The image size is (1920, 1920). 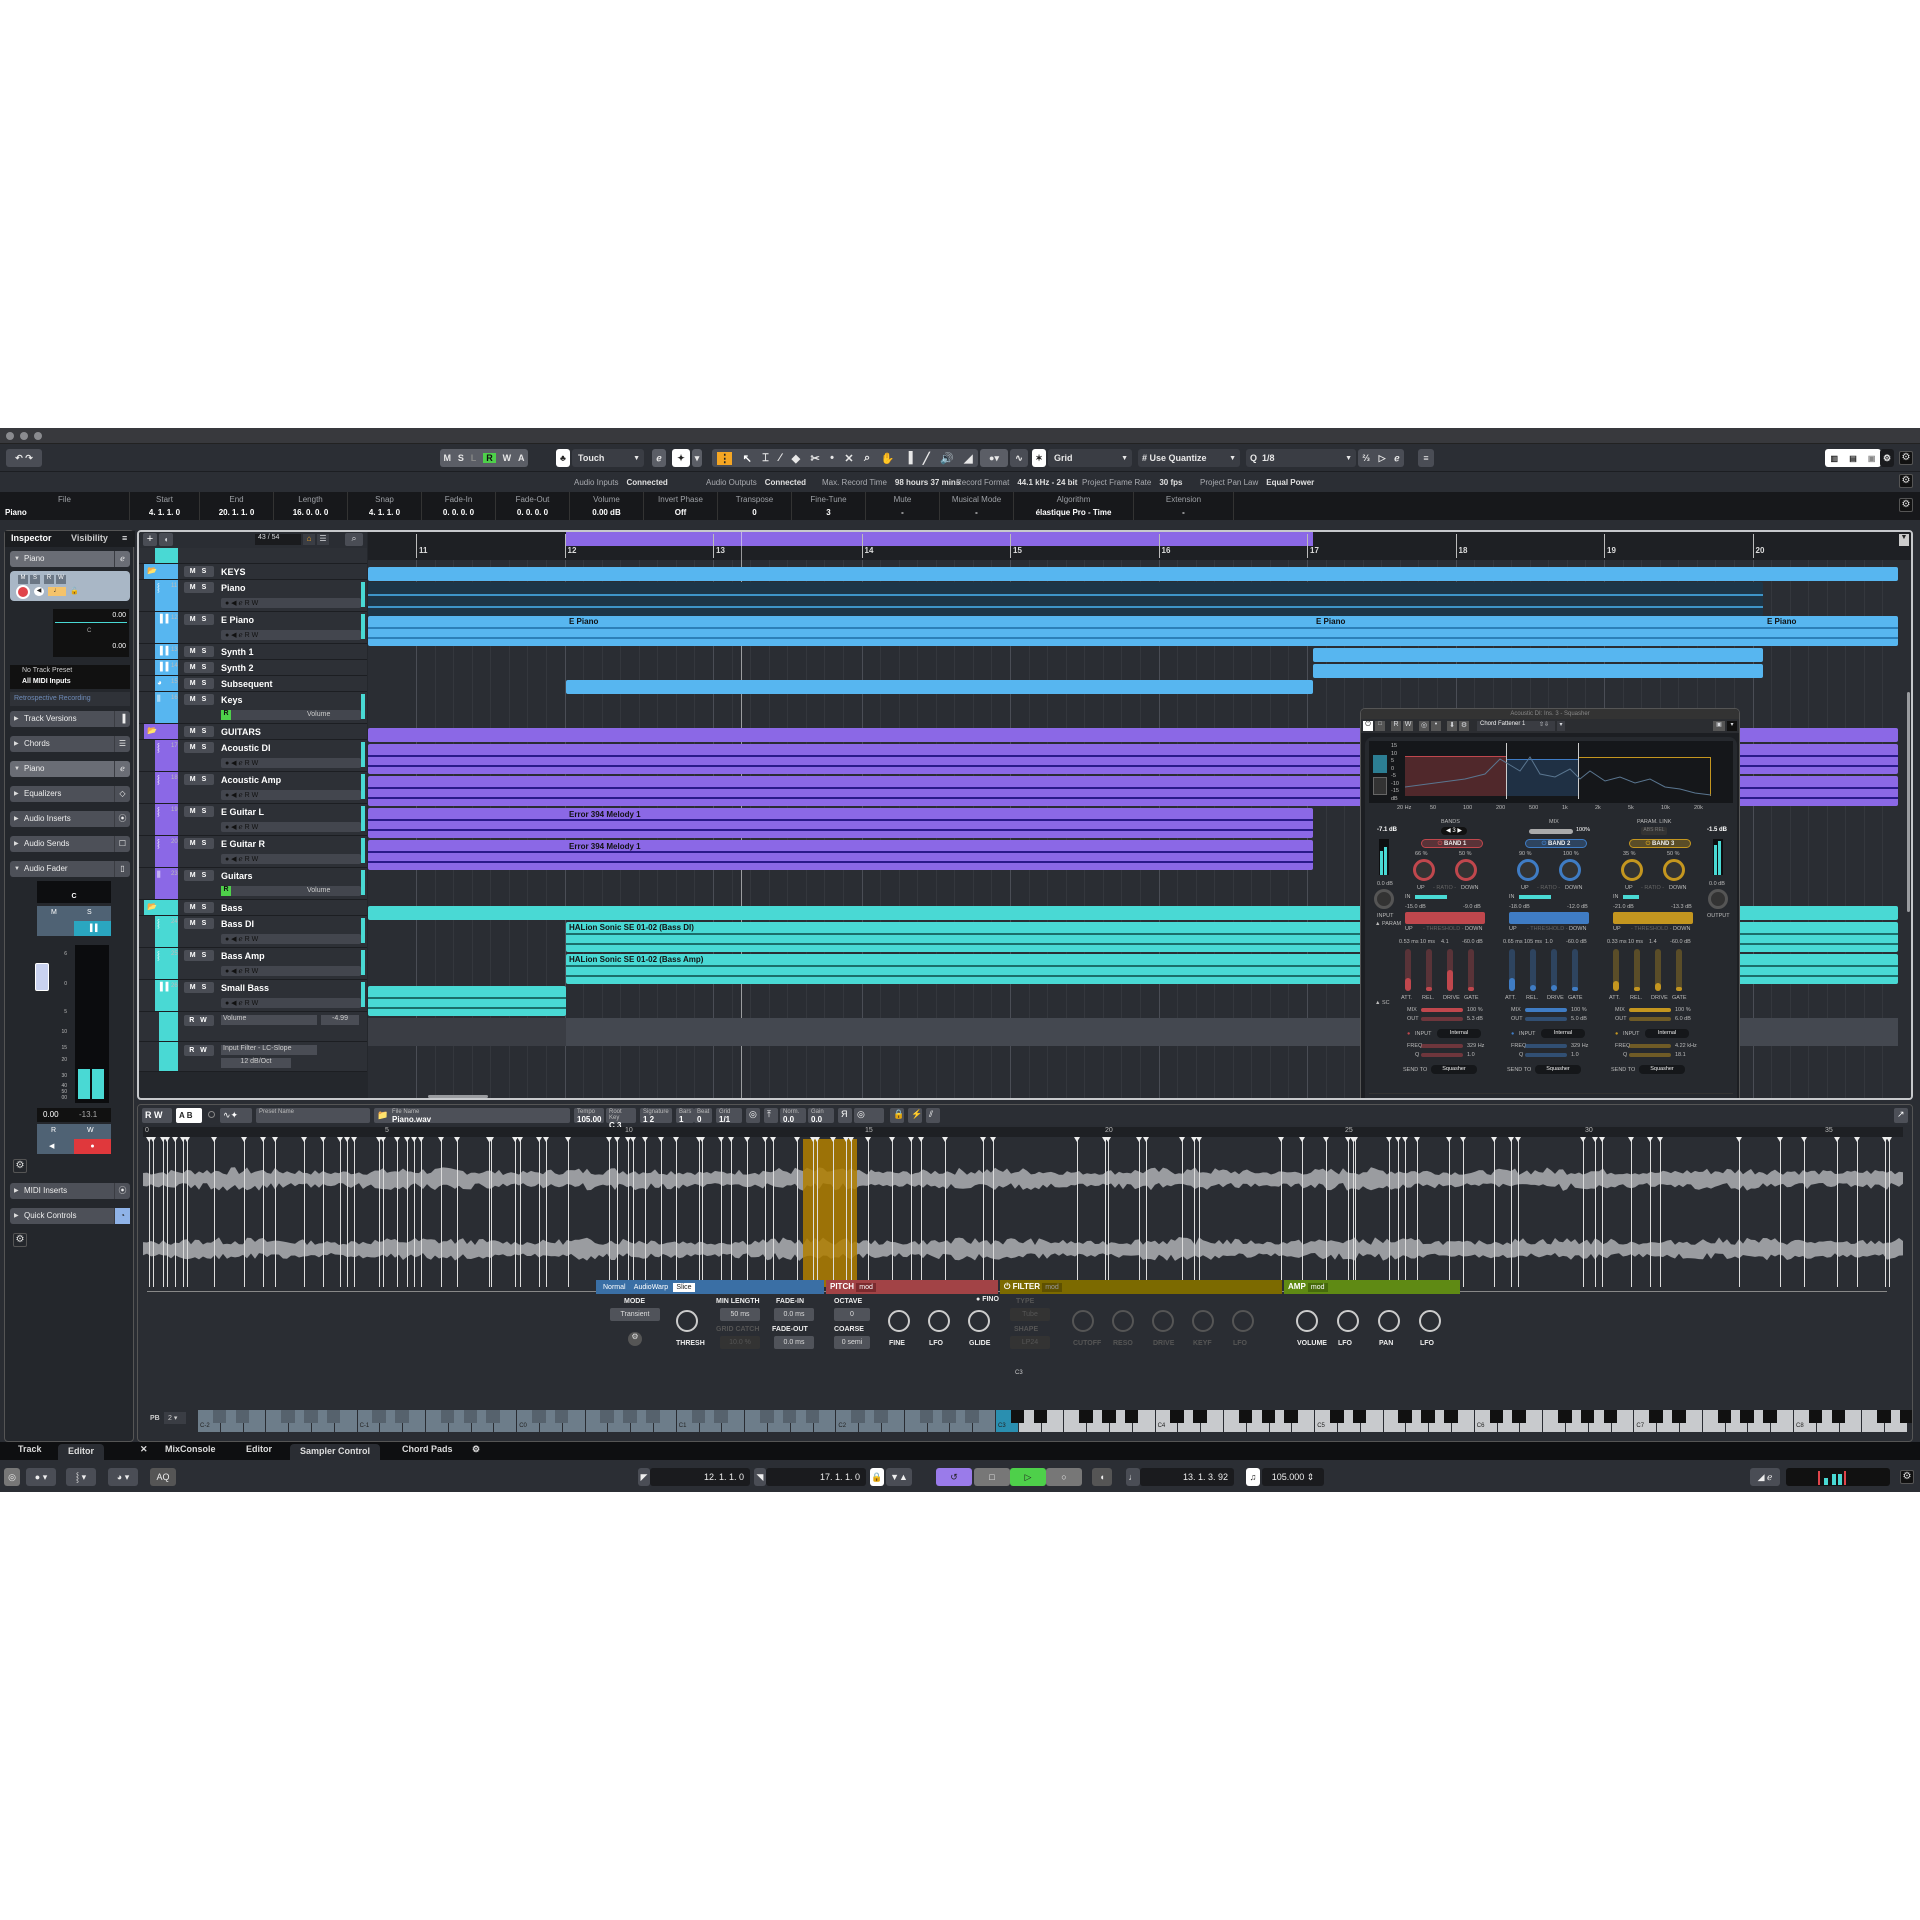 I want to click on auto-scroll-icon: ∿, so click(x=1019, y=458).